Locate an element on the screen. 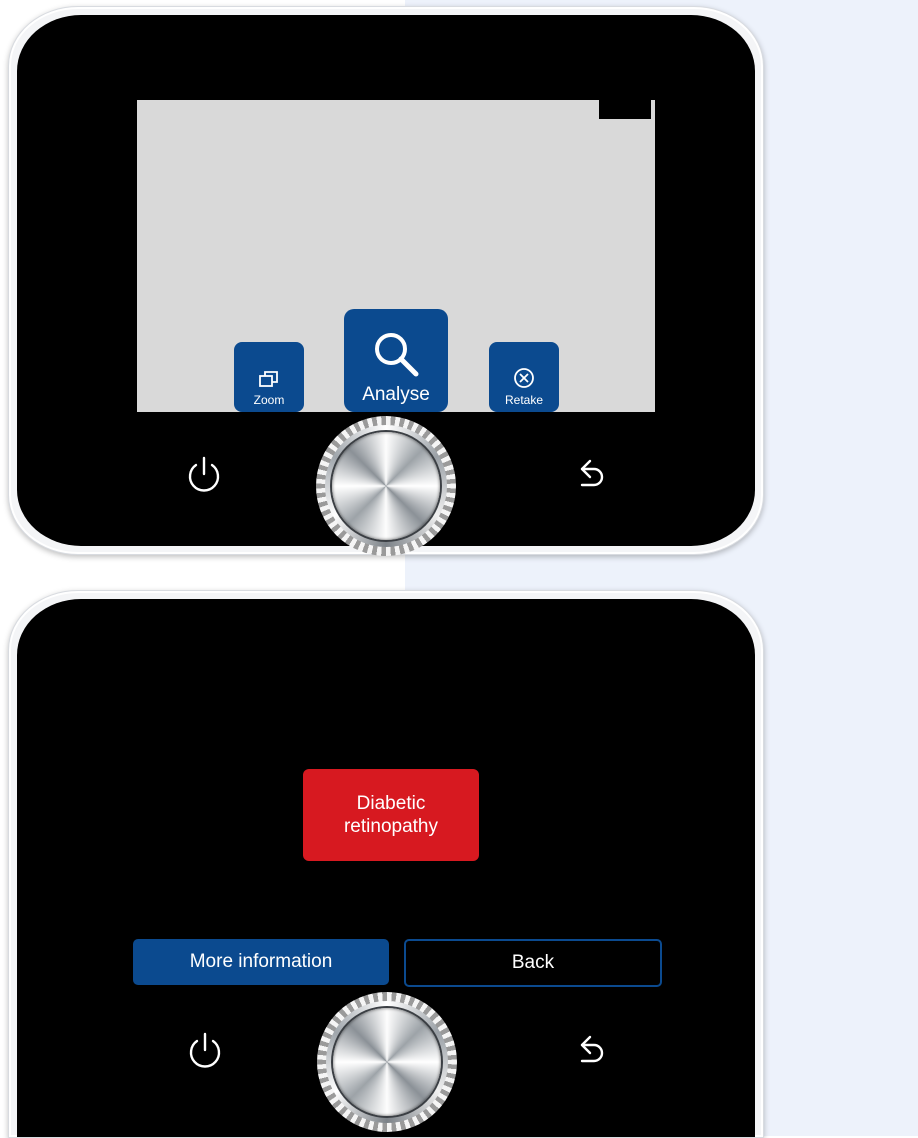  zoom-button: Zoom is located at coordinates (269, 377).